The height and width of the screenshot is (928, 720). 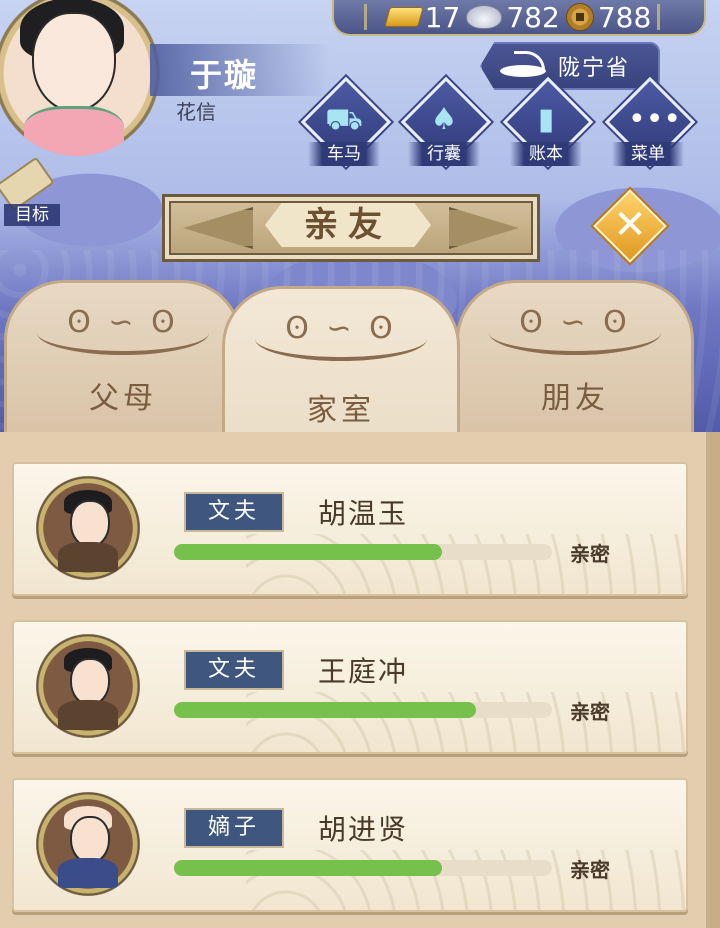 I want to click on tab-family-label: 家室, so click(x=341, y=410).